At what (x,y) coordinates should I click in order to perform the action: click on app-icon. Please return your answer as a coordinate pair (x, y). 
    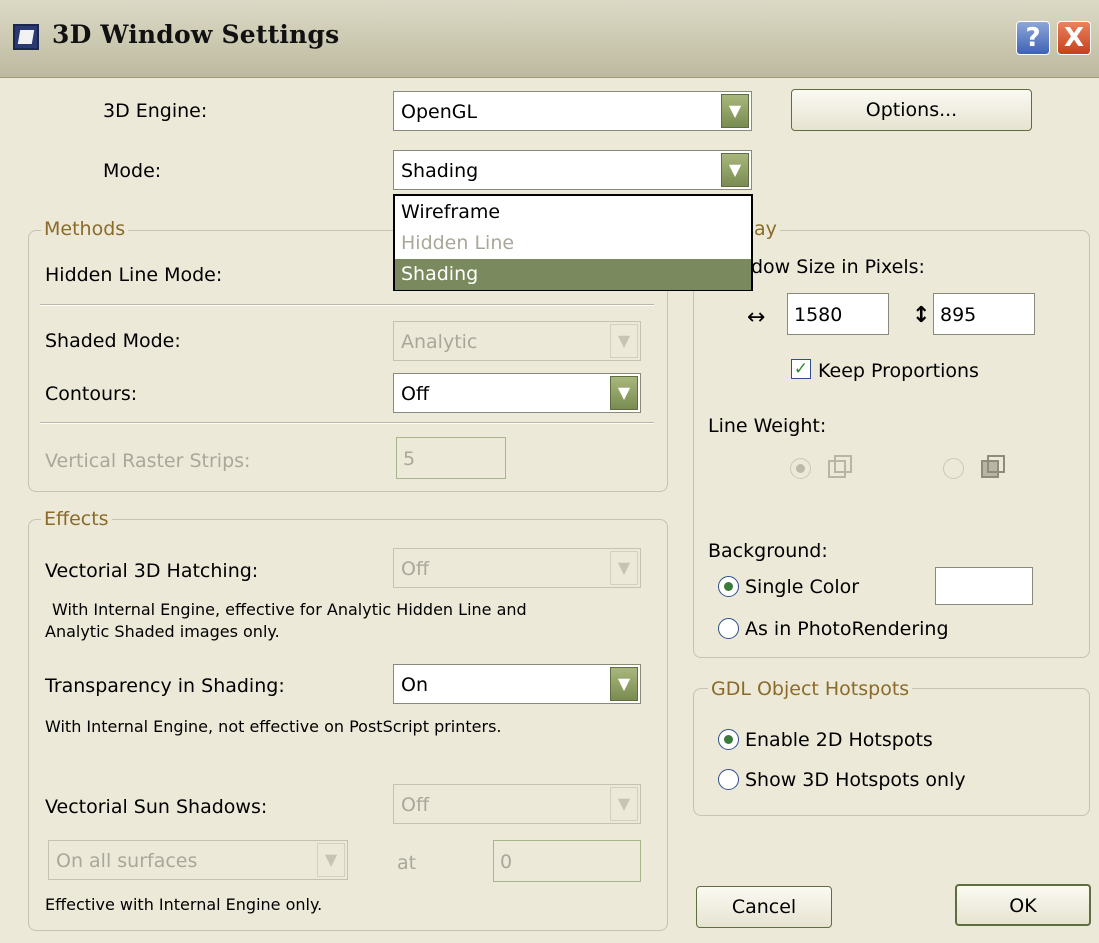
    Looking at the image, I should click on (26, 37).